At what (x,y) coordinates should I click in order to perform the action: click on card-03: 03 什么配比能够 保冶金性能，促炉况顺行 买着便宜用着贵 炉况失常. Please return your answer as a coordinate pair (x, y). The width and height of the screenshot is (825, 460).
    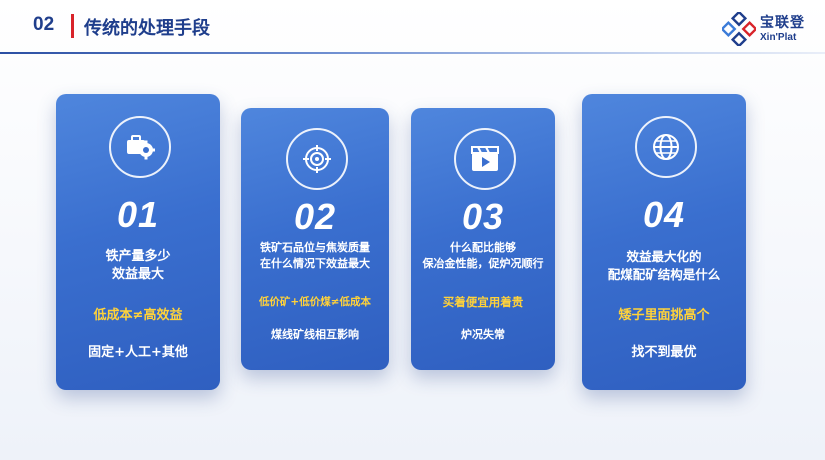
    Looking at the image, I should click on (483, 239).